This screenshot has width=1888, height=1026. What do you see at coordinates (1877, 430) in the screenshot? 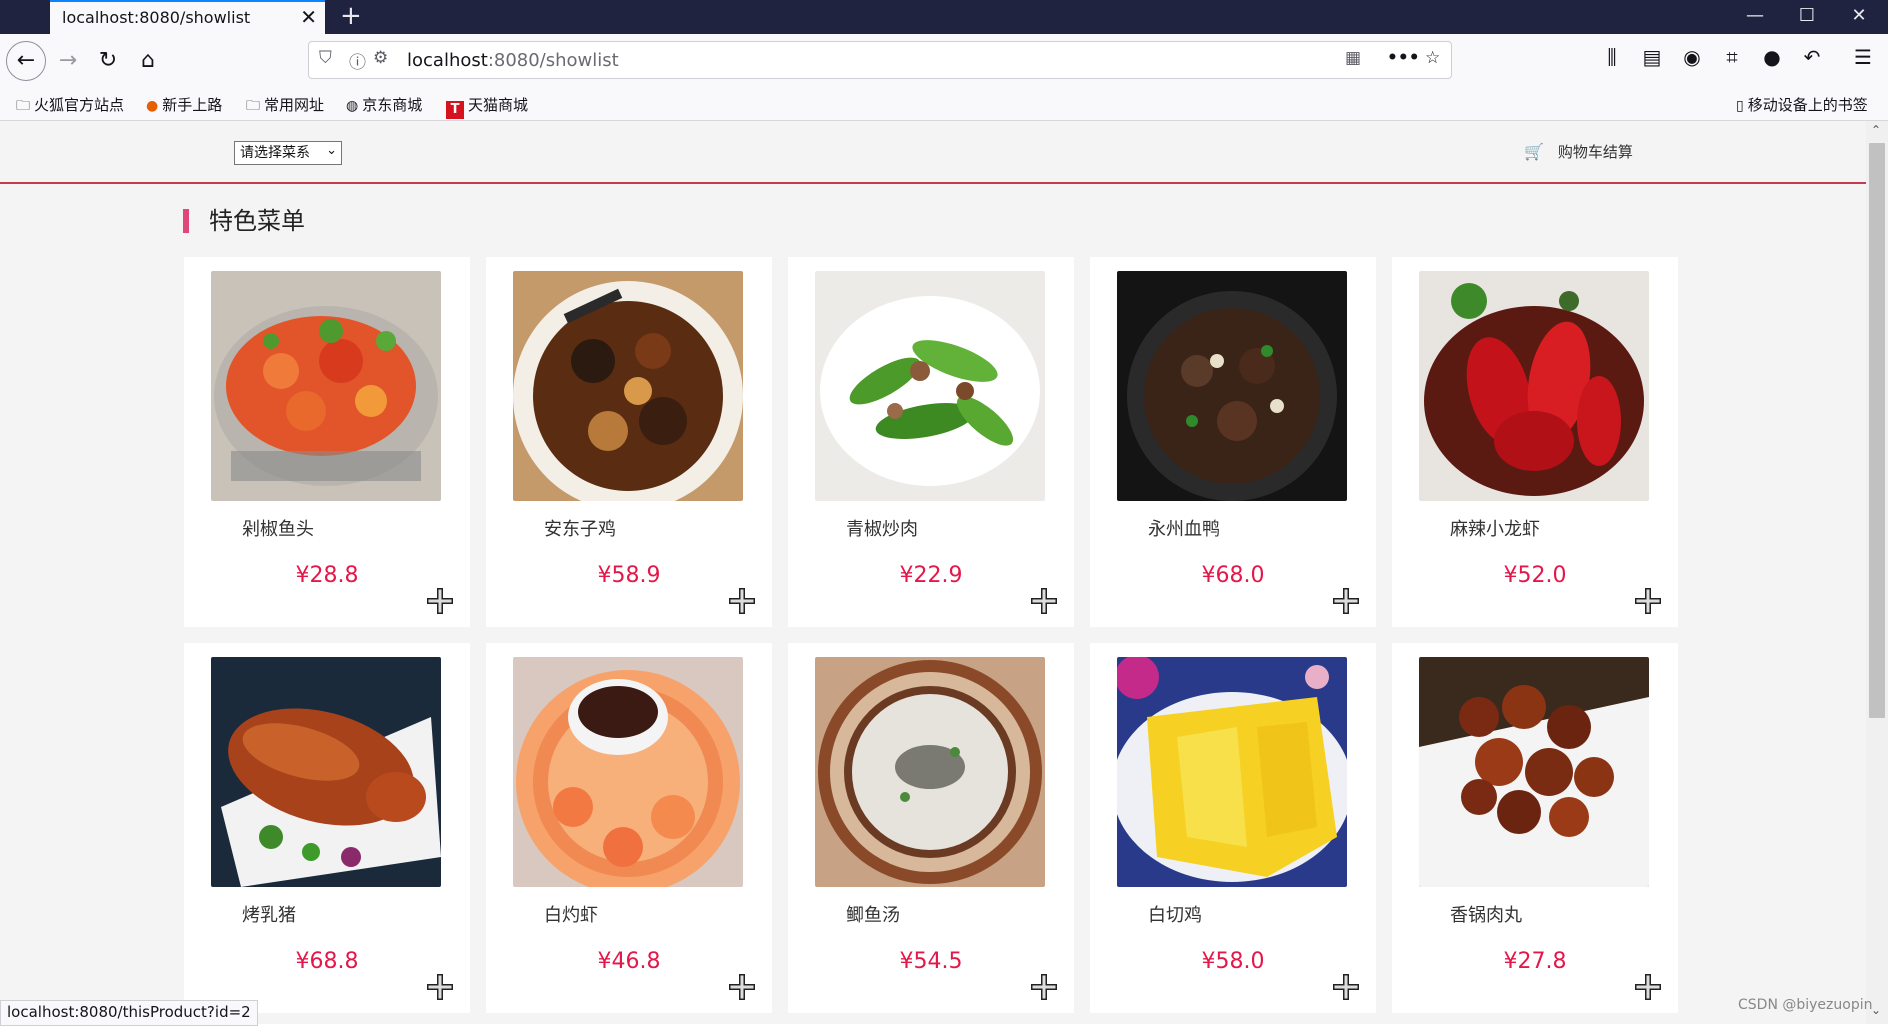
I see `scrollbar-thumb` at bounding box center [1877, 430].